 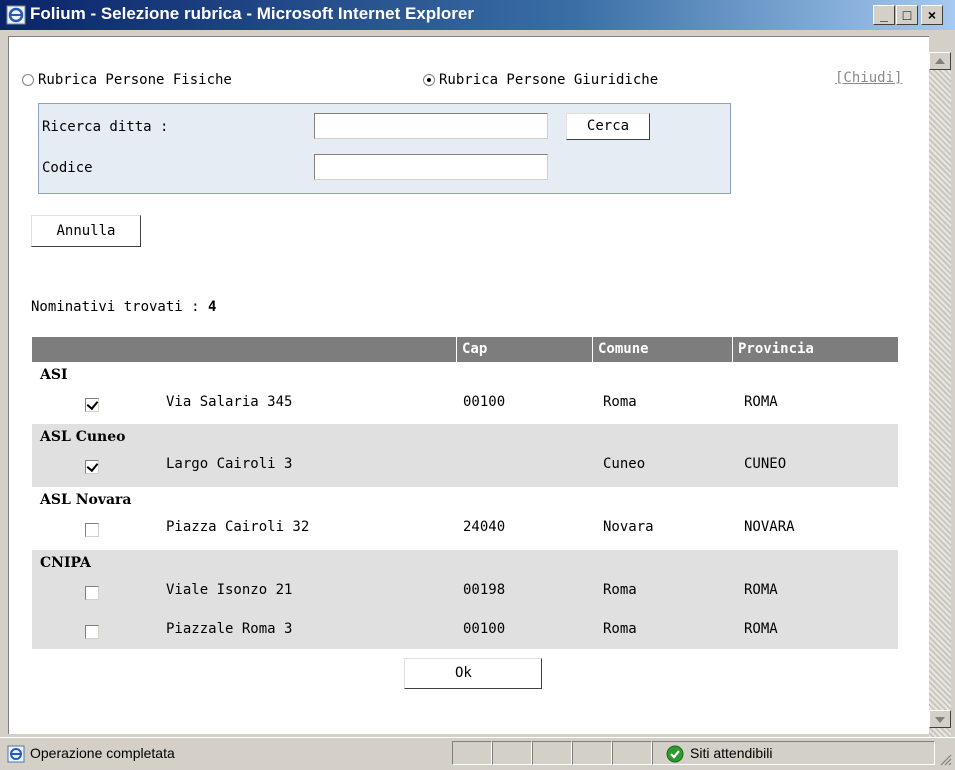 What do you see at coordinates (608, 126) in the screenshot?
I see `search-button: Cerca` at bounding box center [608, 126].